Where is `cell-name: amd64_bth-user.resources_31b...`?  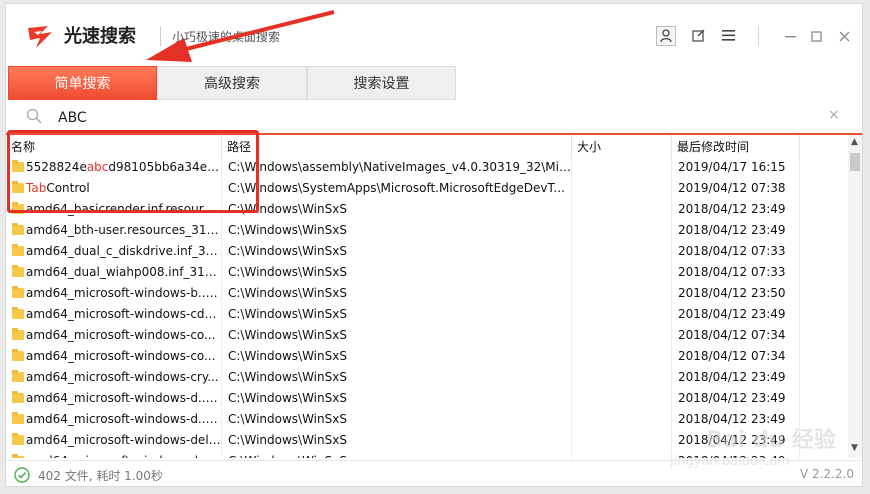 cell-name: amd64_bth-user.resources_31b... is located at coordinates (114, 230).